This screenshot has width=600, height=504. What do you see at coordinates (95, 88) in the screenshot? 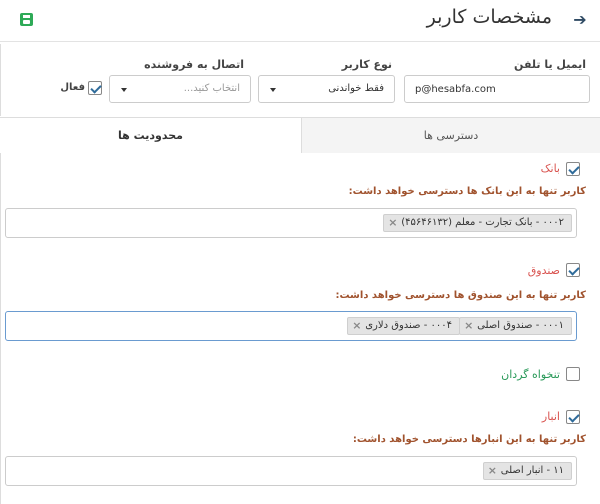
I see `active-checkbox` at bounding box center [95, 88].